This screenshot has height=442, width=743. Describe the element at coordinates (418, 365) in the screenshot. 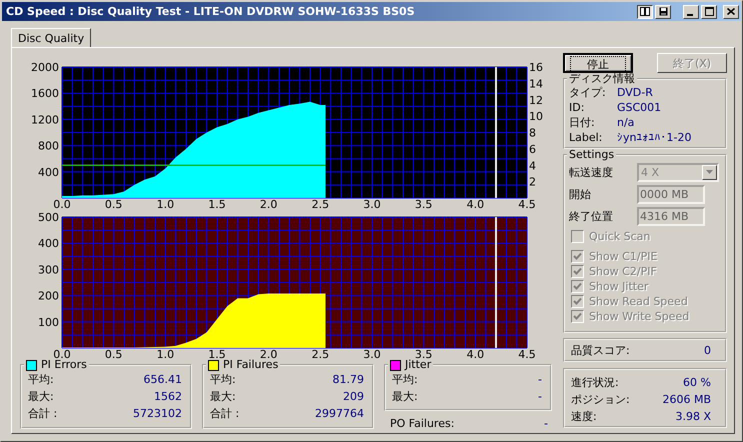

I see `group-title: Jitter` at that location.